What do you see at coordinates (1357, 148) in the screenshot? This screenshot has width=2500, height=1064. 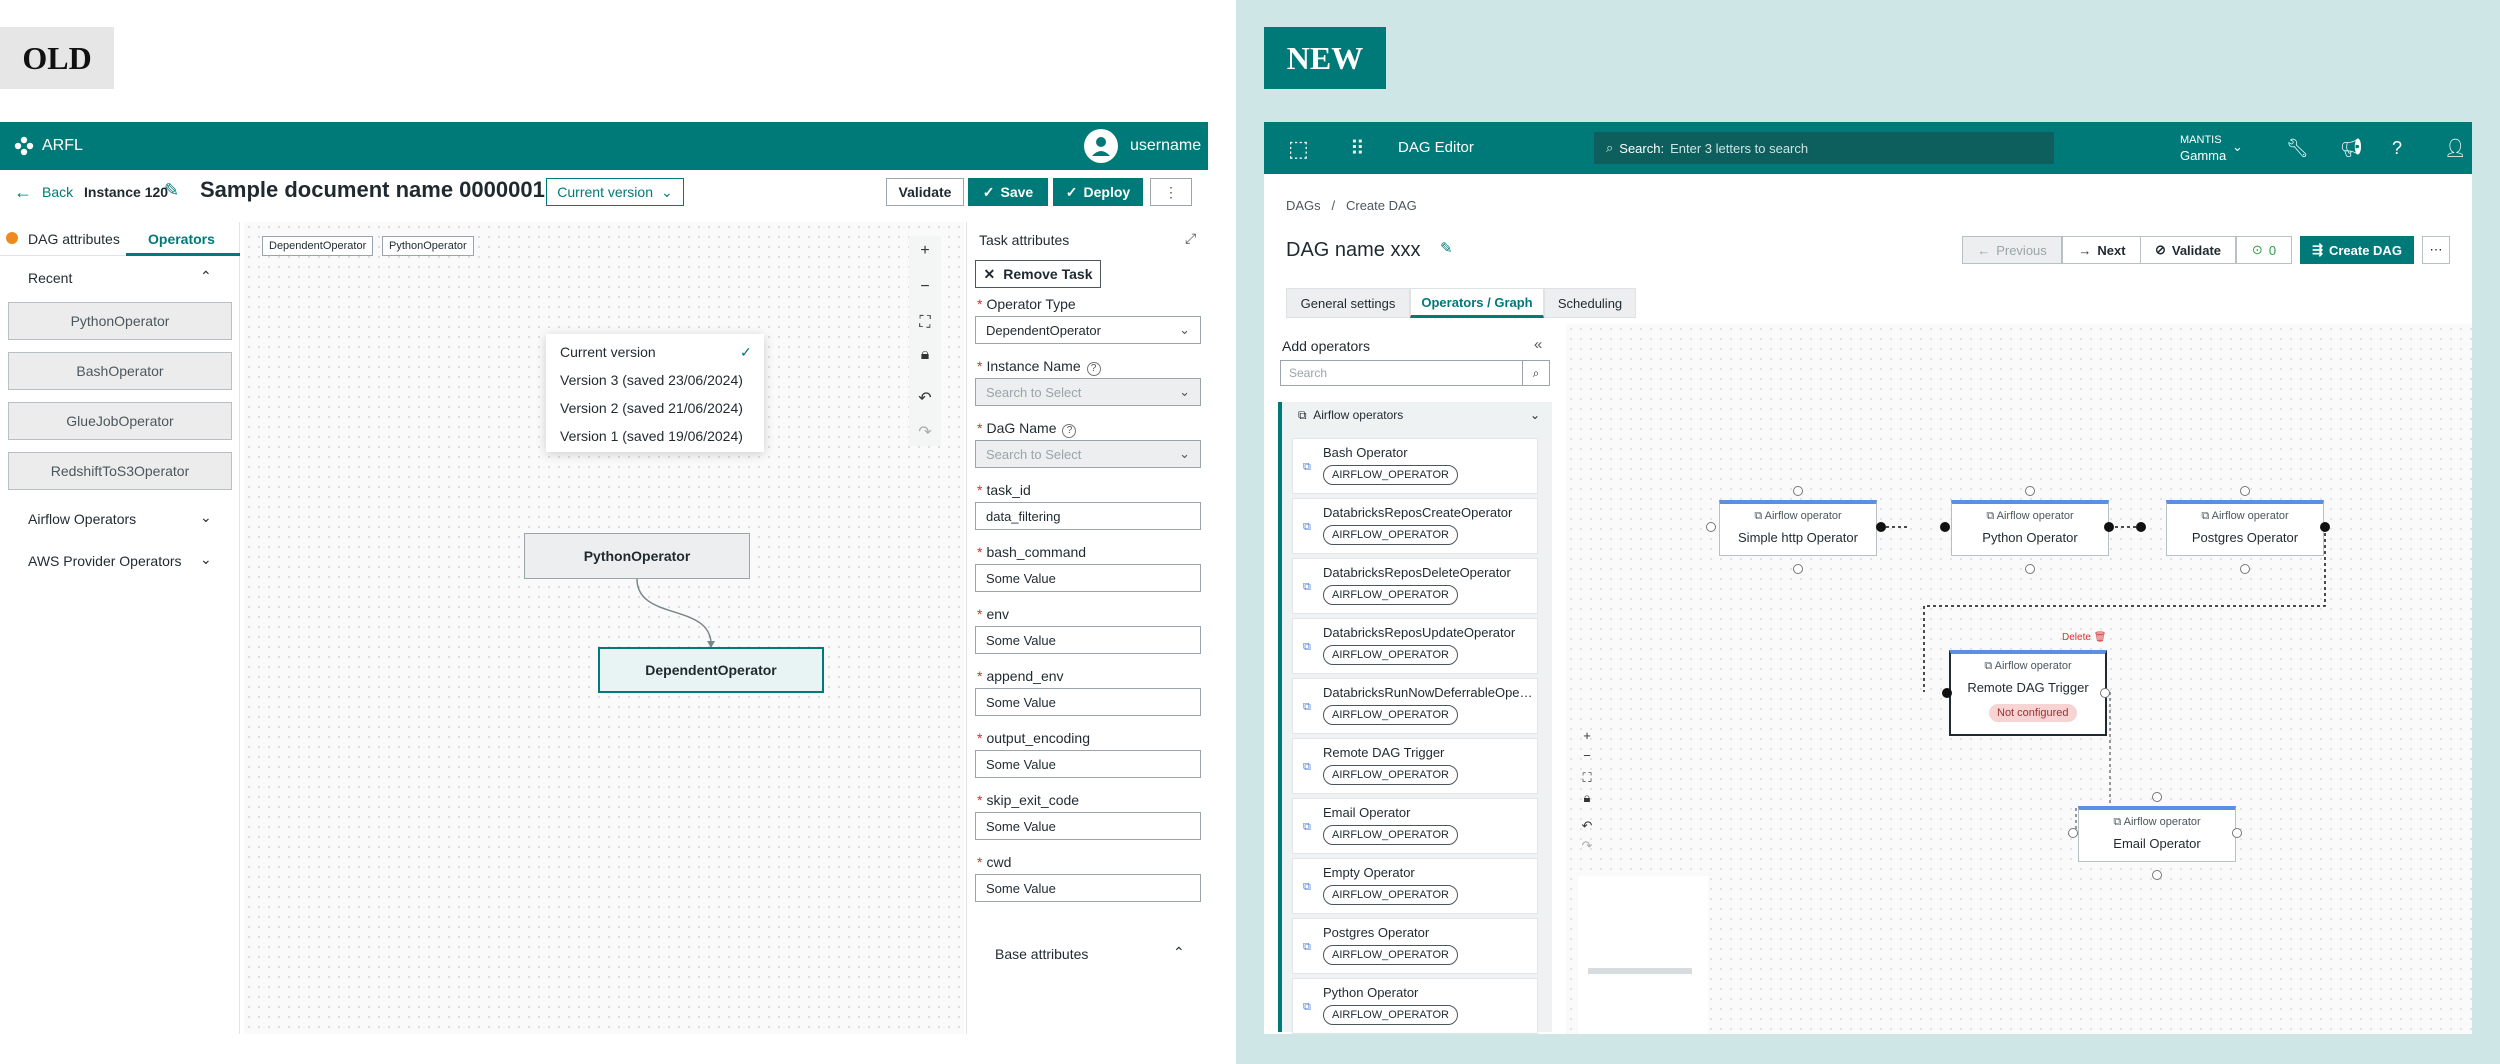 I see `apps-grid-icon: ⠿` at bounding box center [1357, 148].